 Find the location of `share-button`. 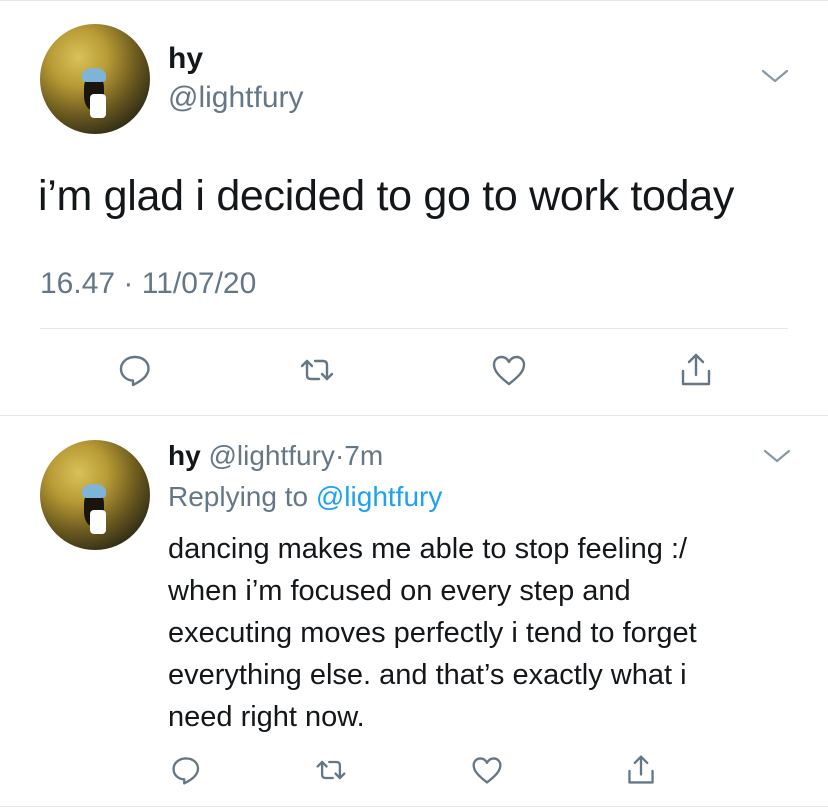

share-button is located at coordinates (696, 370).